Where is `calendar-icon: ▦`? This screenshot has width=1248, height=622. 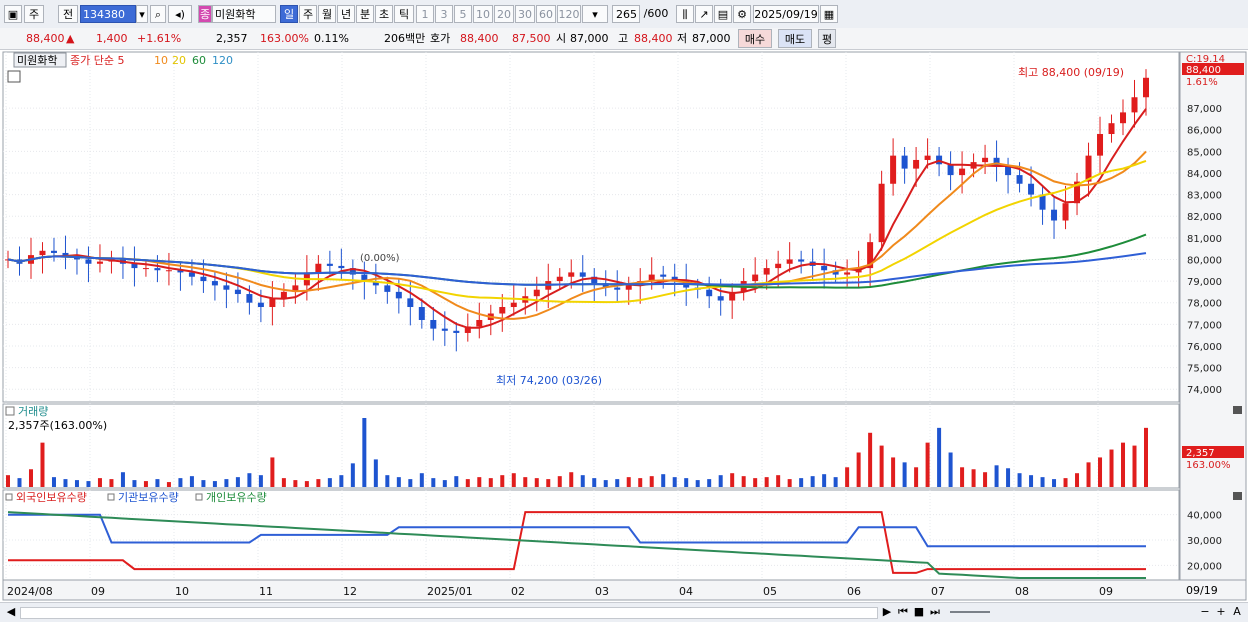
calendar-icon: ▦ is located at coordinates (829, 14).